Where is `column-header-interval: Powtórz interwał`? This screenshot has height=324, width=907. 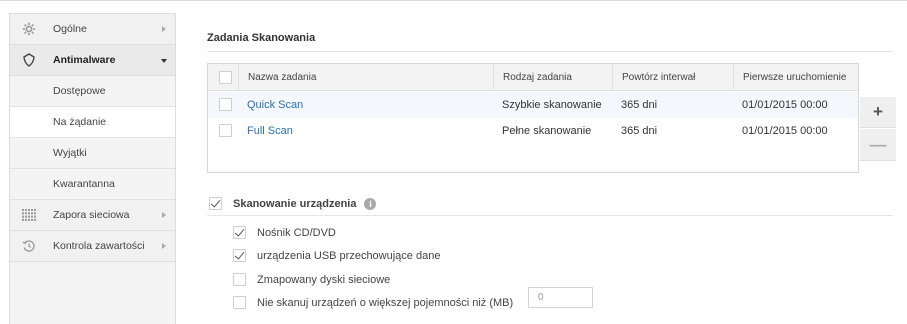 column-header-interval: Powtórz interwał is located at coordinates (672, 77).